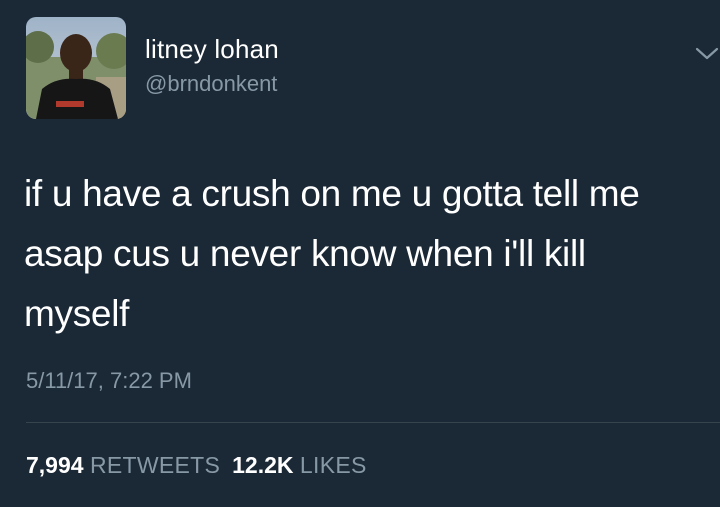 The width and height of the screenshot is (720, 507). I want to click on avatar-photo, so click(76, 68).